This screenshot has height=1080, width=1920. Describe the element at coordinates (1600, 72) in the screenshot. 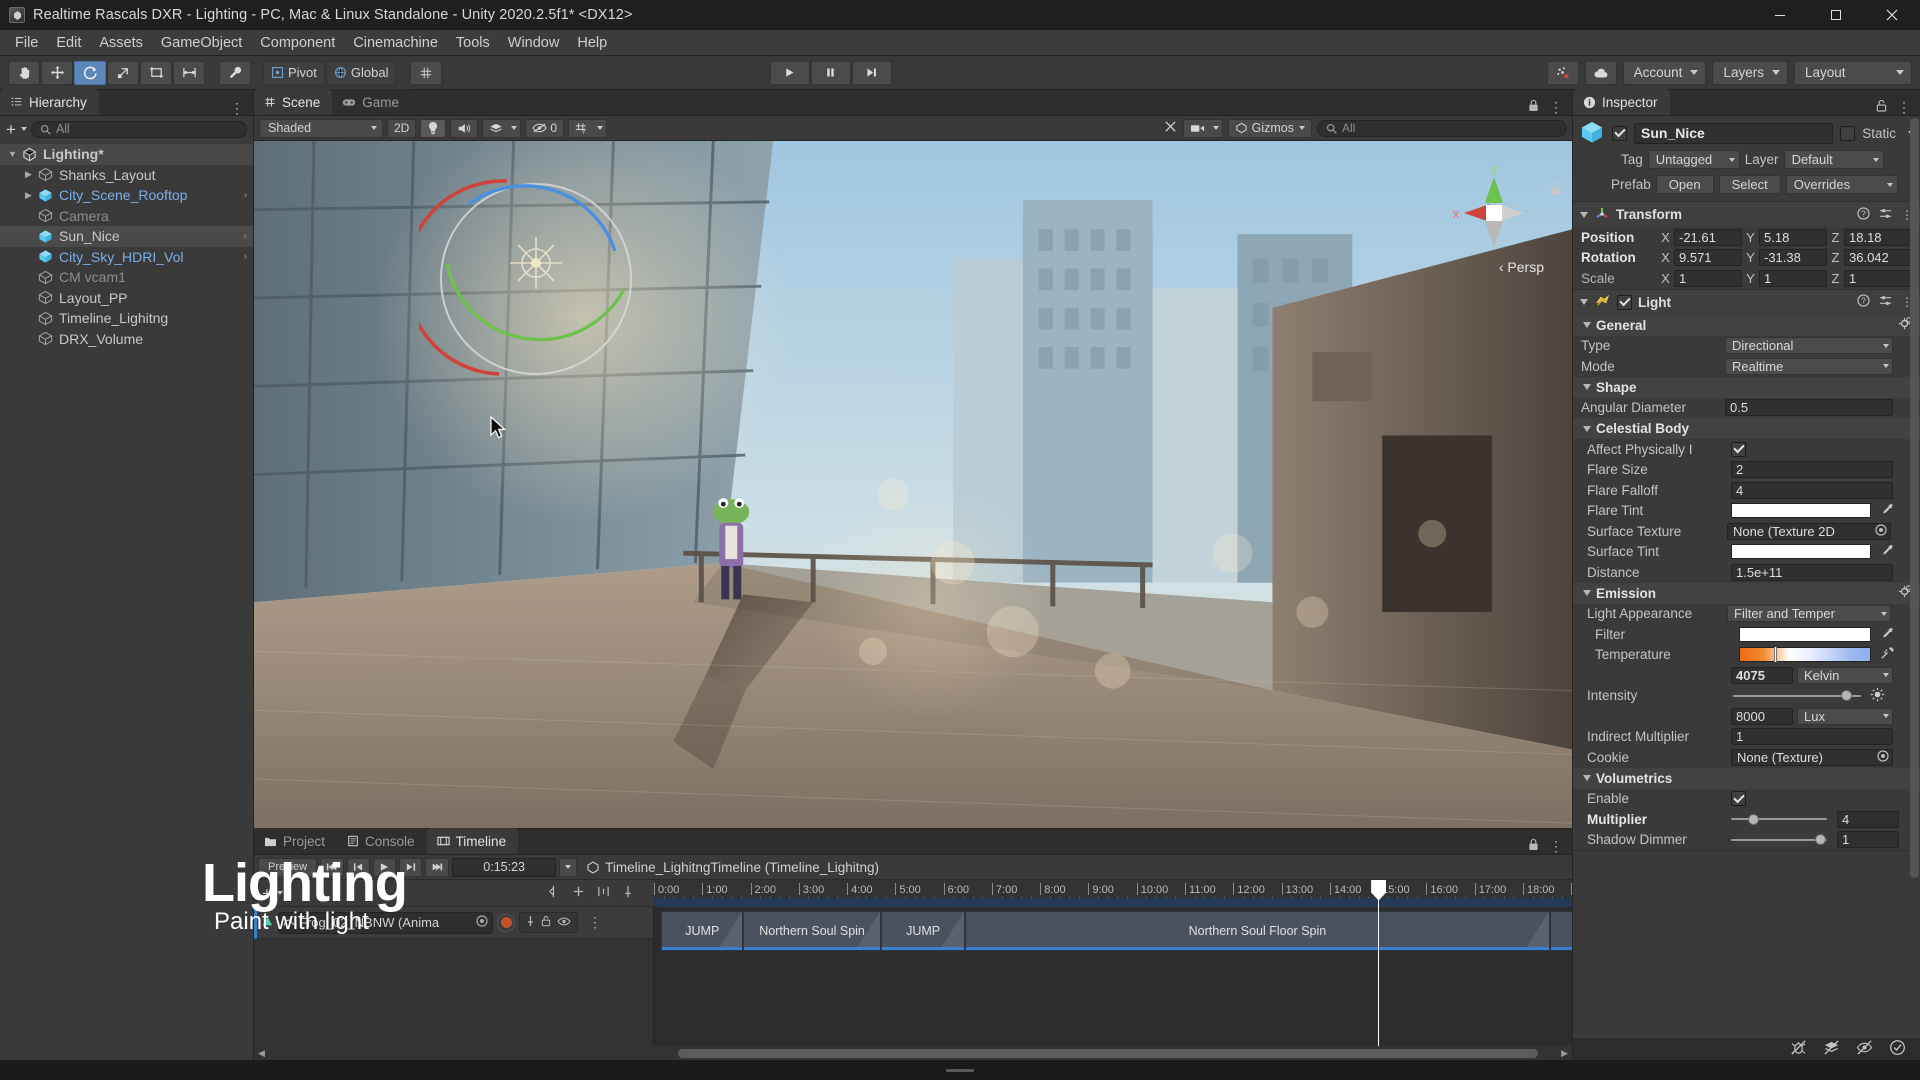

I see `cloud-icon` at that location.